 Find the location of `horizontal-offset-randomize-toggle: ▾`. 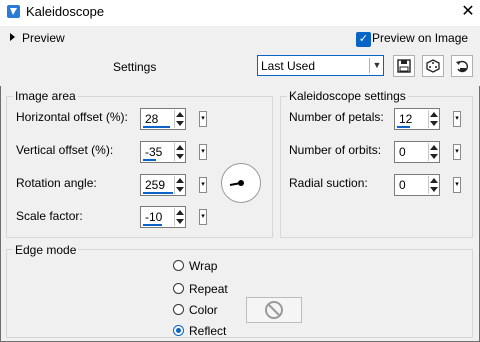

horizontal-offset-randomize-toggle: ▾ is located at coordinates (203, 119).